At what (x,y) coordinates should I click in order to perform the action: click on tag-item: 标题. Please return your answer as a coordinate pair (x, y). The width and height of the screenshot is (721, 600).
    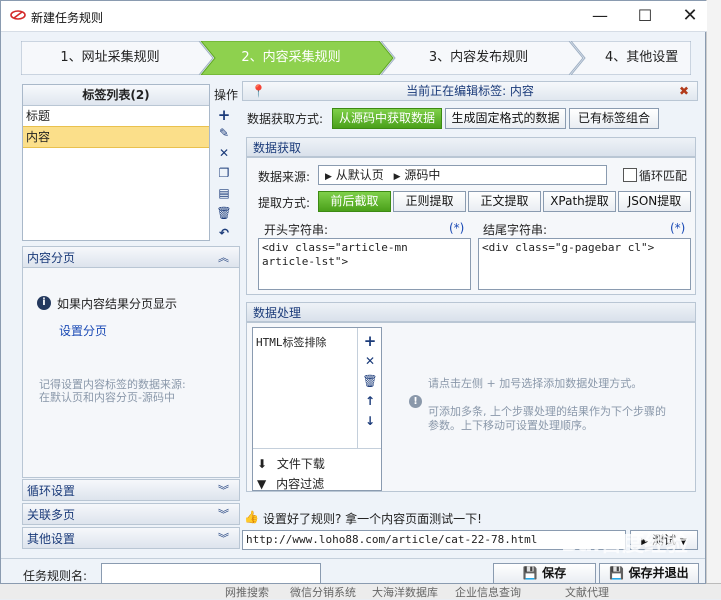
    Looking at the image, I should click on (116, 116).